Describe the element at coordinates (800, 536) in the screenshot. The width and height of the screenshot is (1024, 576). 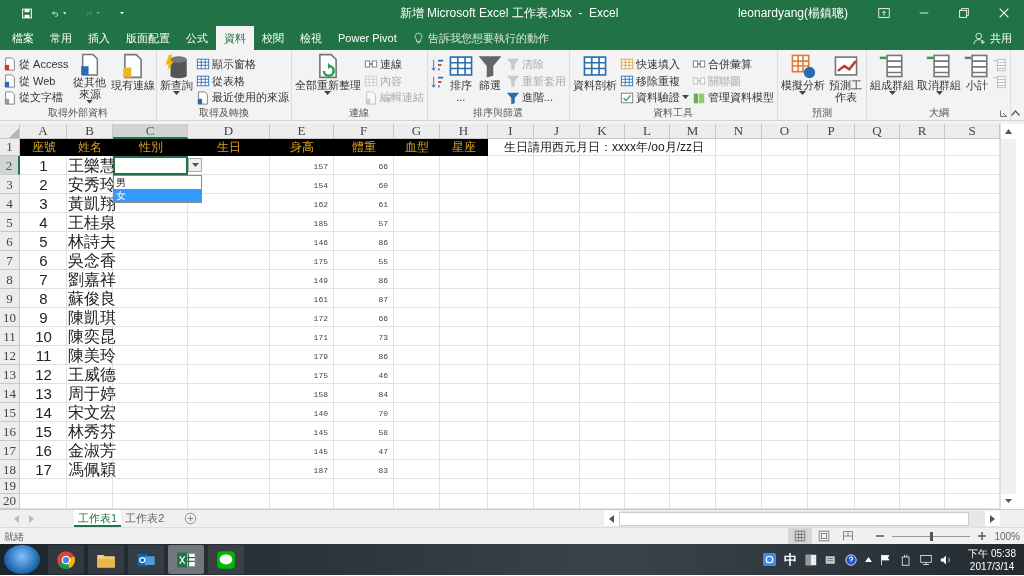
I see `view-button` at that location.